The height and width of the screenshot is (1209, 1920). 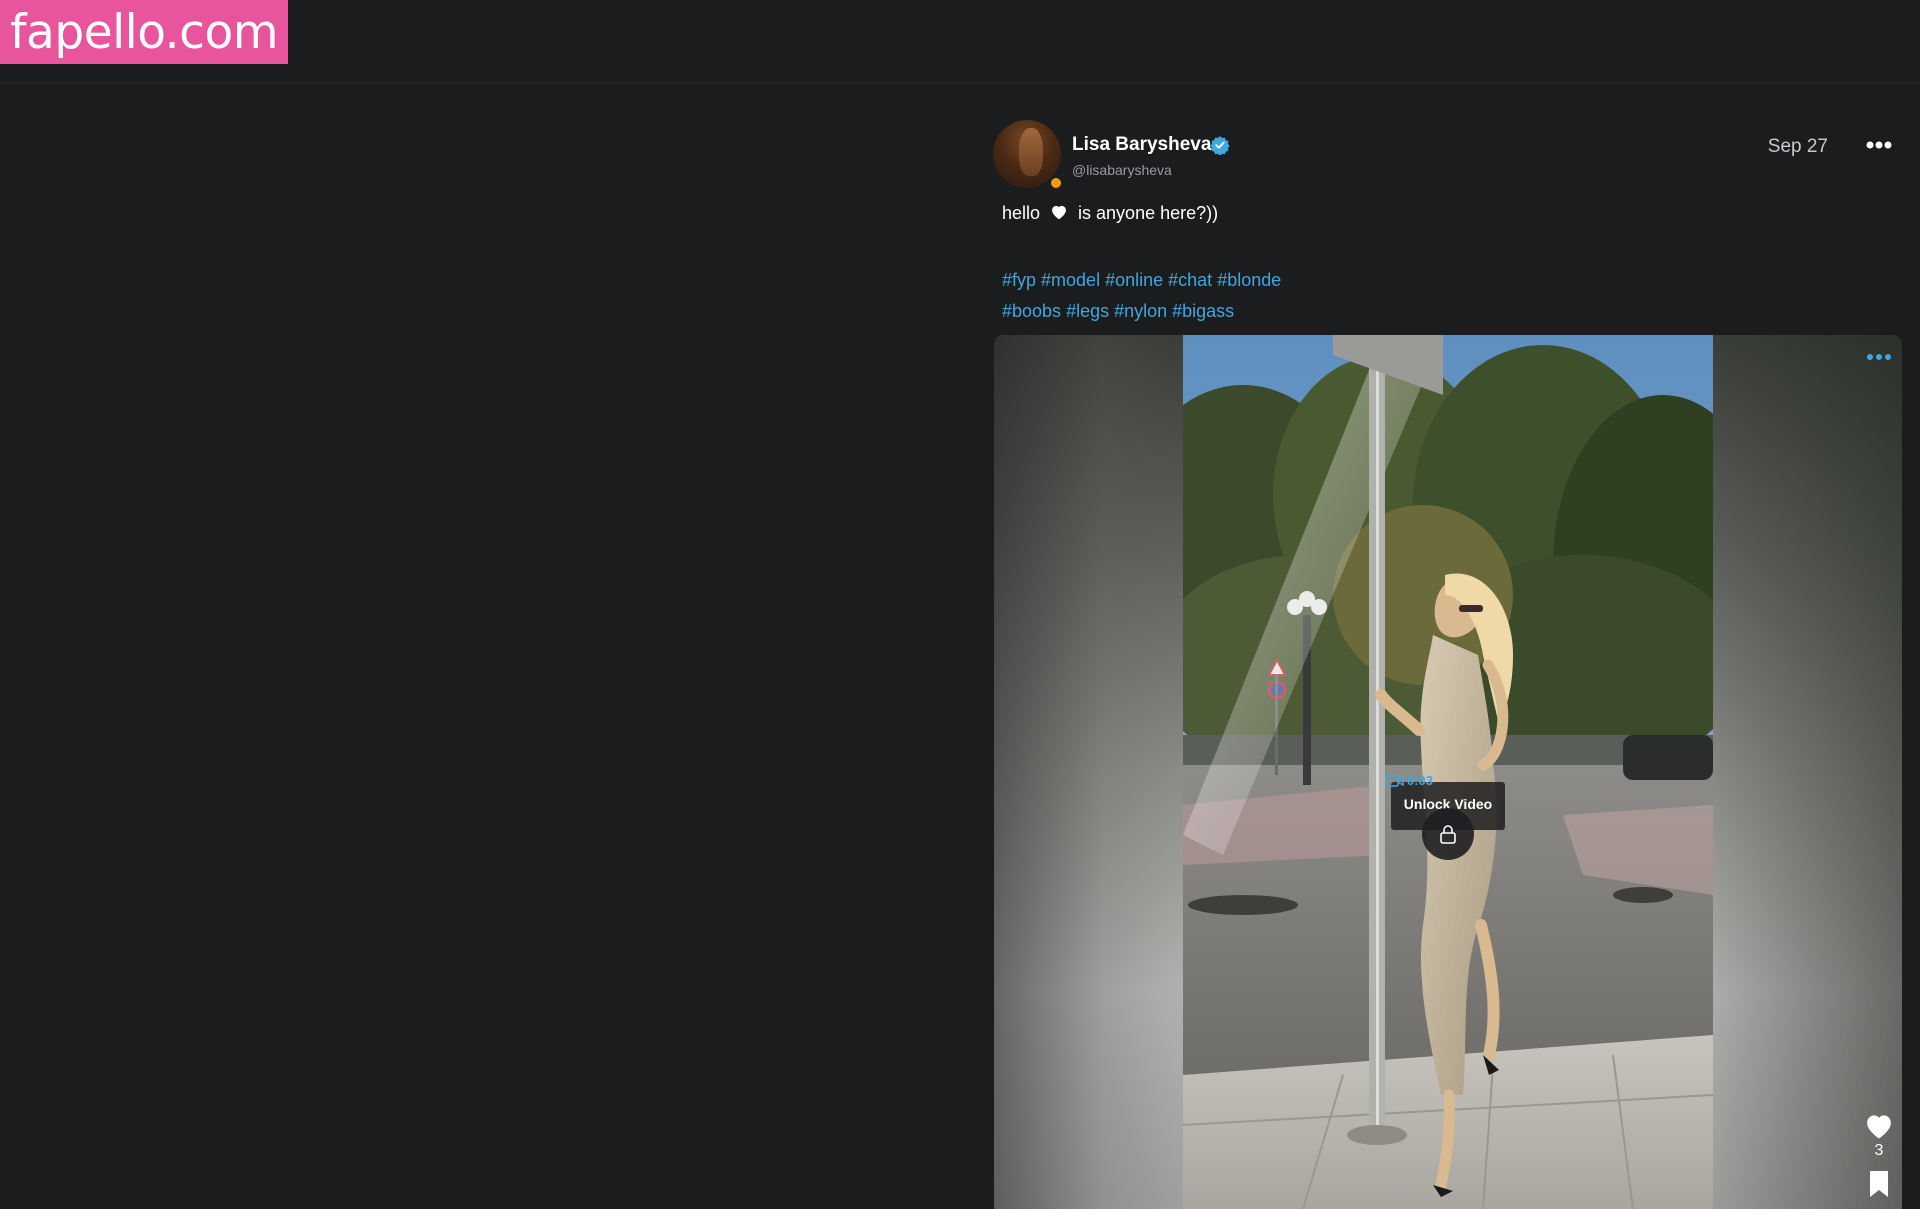 What do you see at coordinates (1420, 780) in the screenshot?
I see `video-duration-text: 0:03` at bounding box center [1420, 780].